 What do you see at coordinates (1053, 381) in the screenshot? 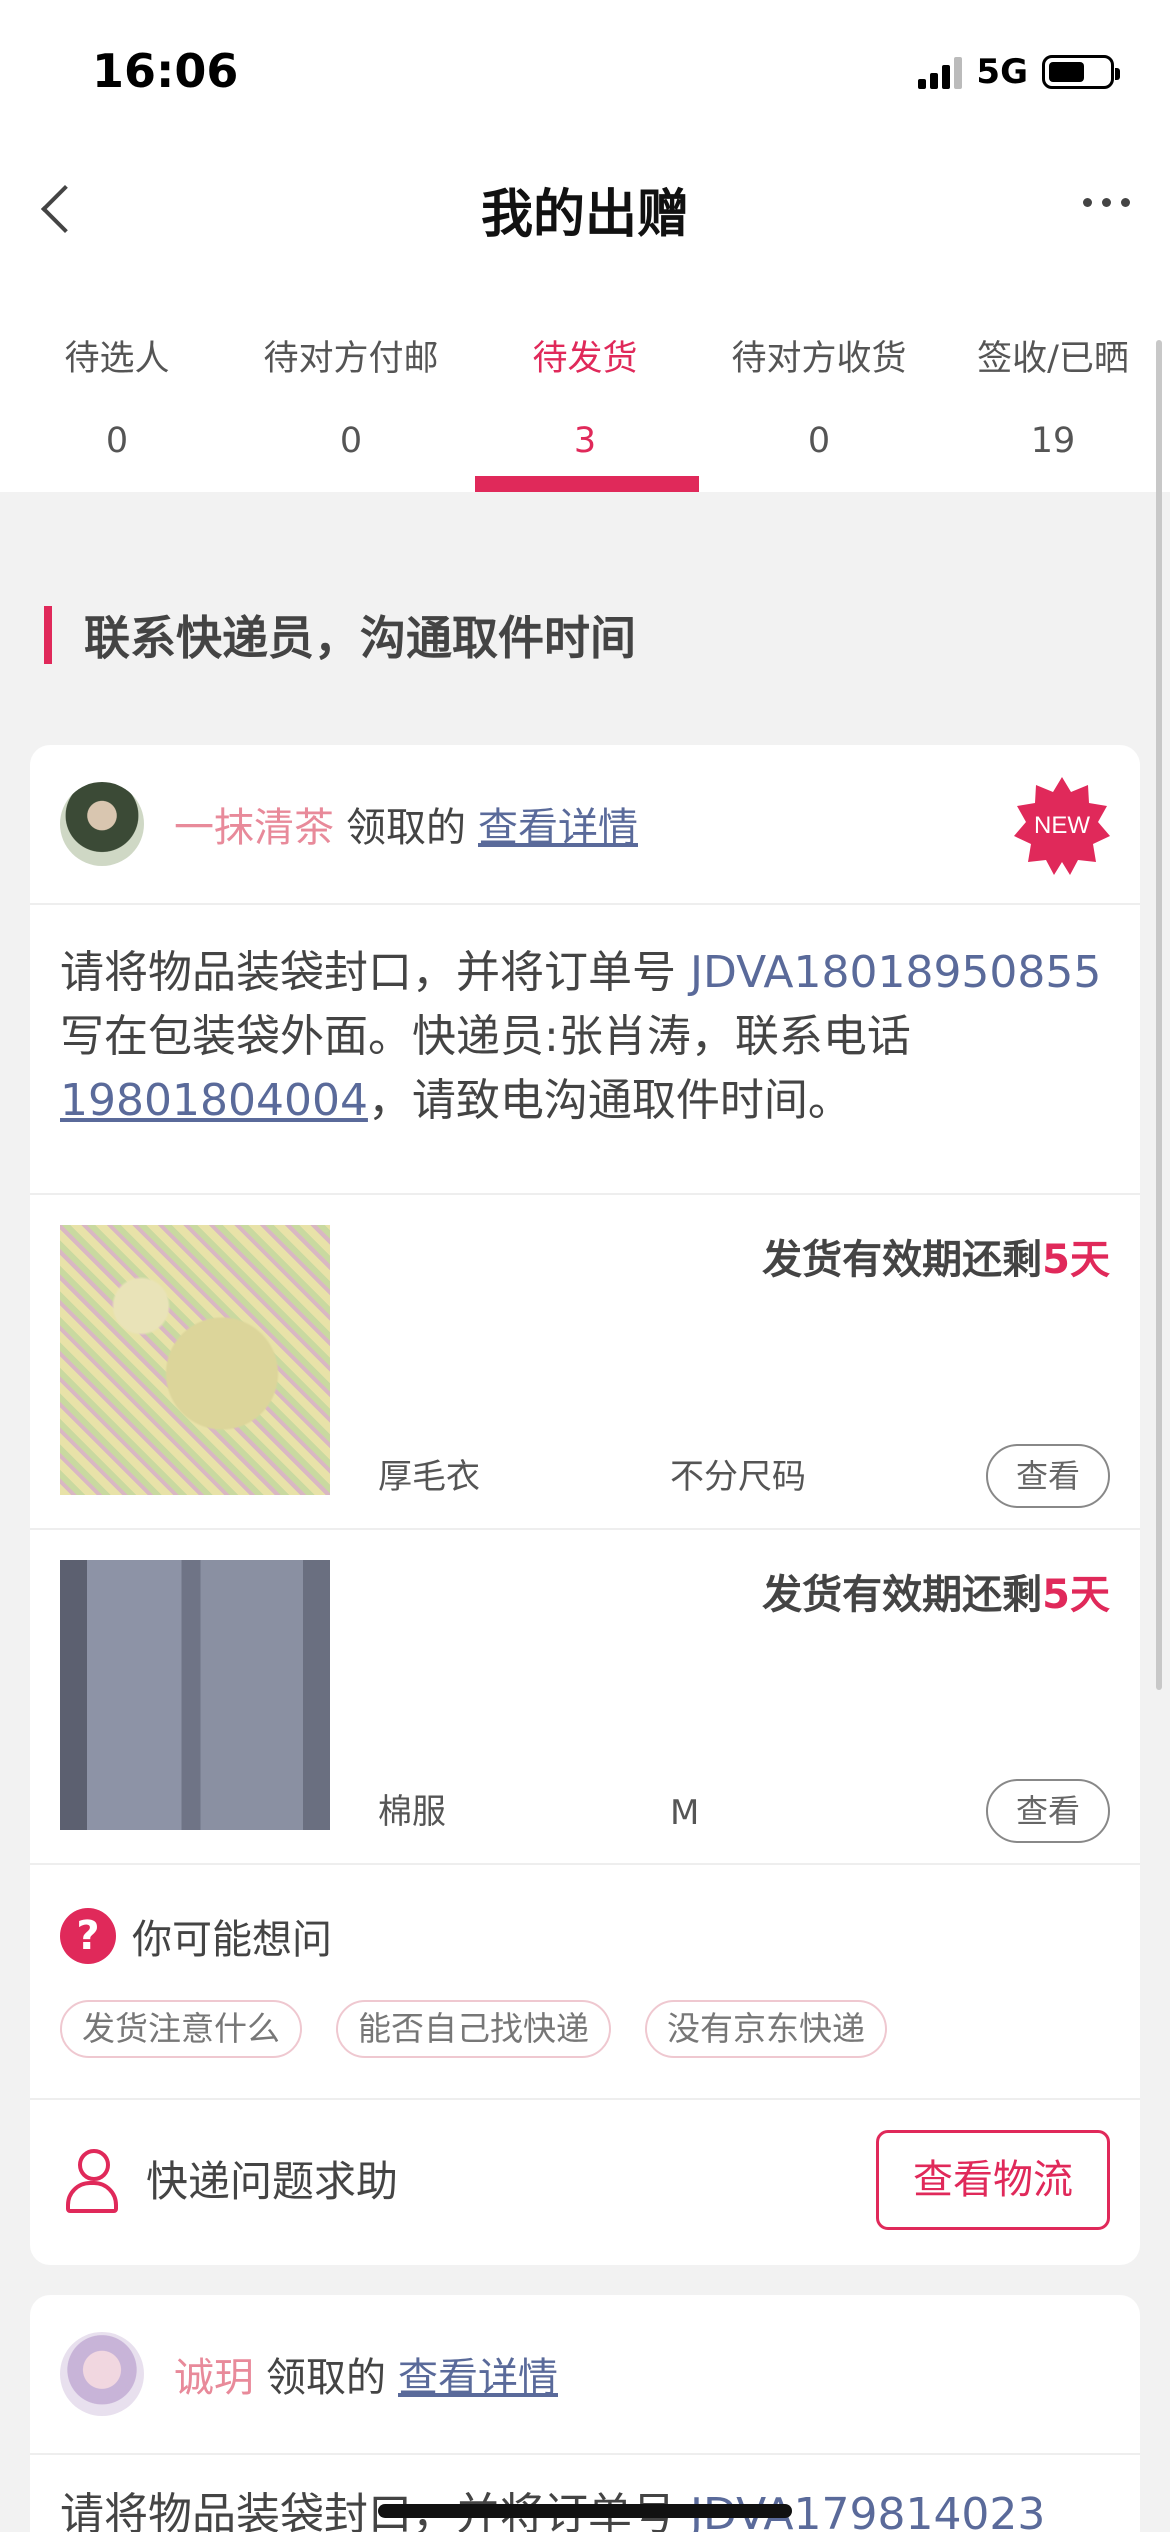
I see `tab-received: 签收/已晒 19` at bounding box center [1053, 381].